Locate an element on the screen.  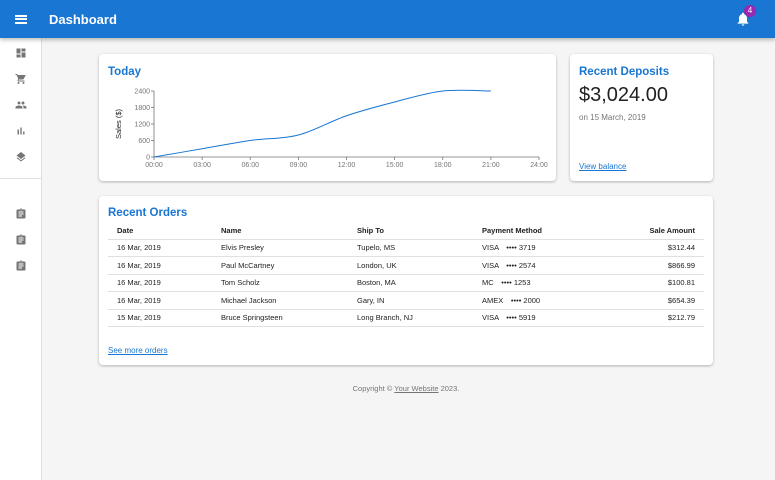
sidebar-item-integrations is located at coordinates (21, 157).